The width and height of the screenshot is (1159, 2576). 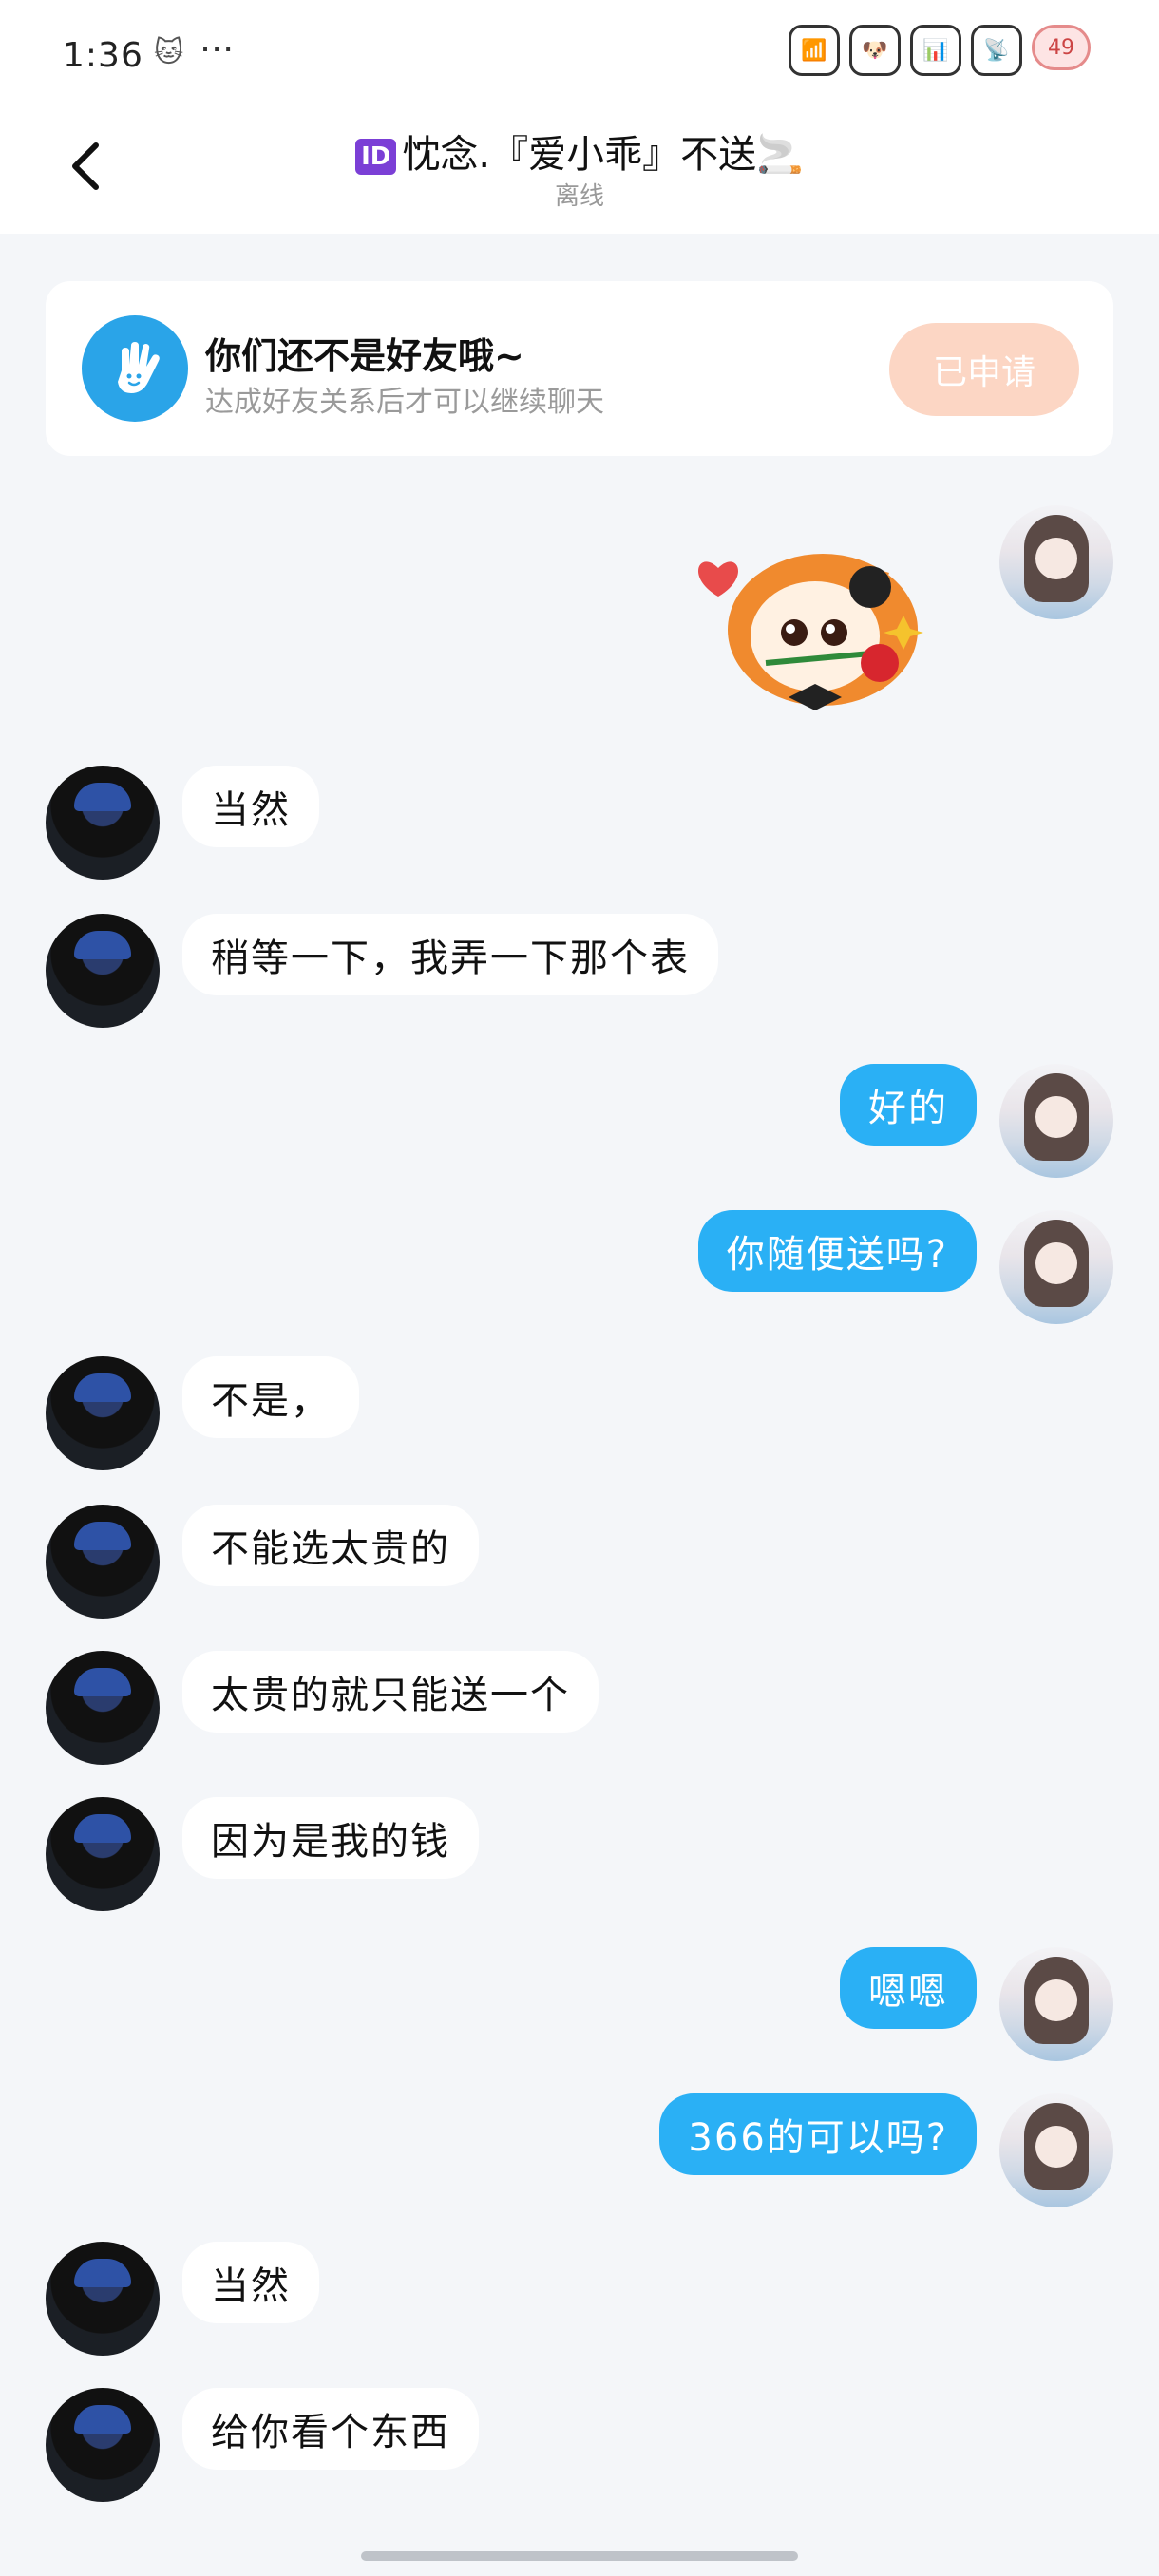 I want to click on id-badge-icon: ID, so click(x=376, y=157).